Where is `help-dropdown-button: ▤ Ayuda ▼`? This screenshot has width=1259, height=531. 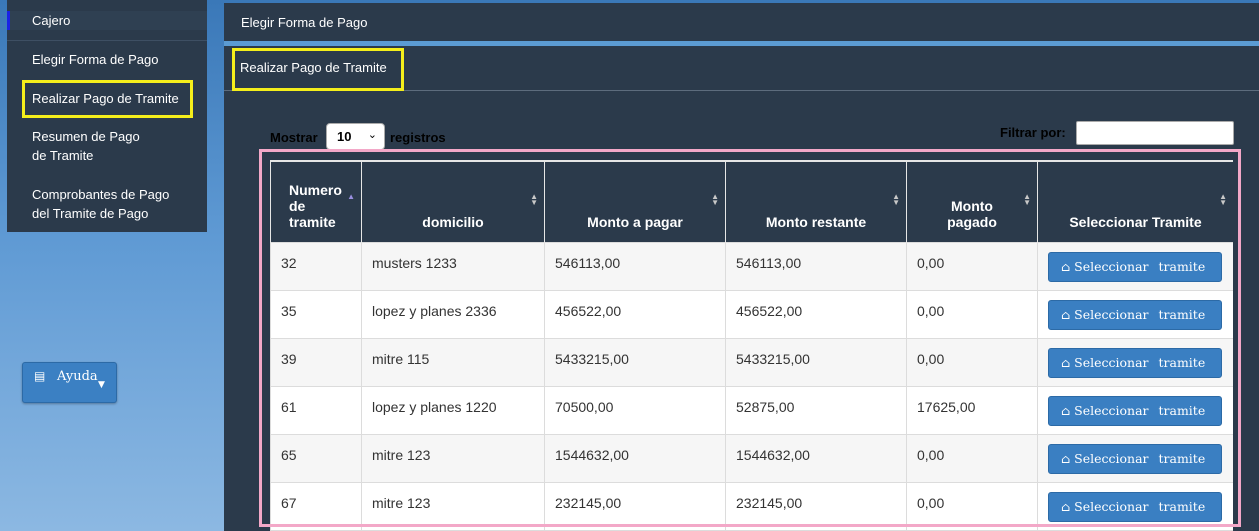 help-dropdown-button: ▤ Ayuda ▼ is located at coordinates (69, 382).